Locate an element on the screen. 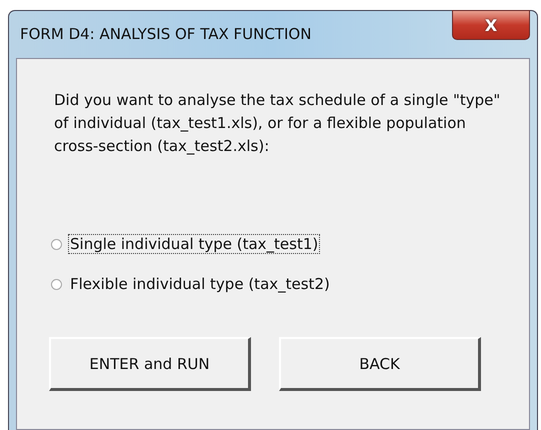  enter-and-run-button: ENTER and RUN is located at coordinates (150, 364).